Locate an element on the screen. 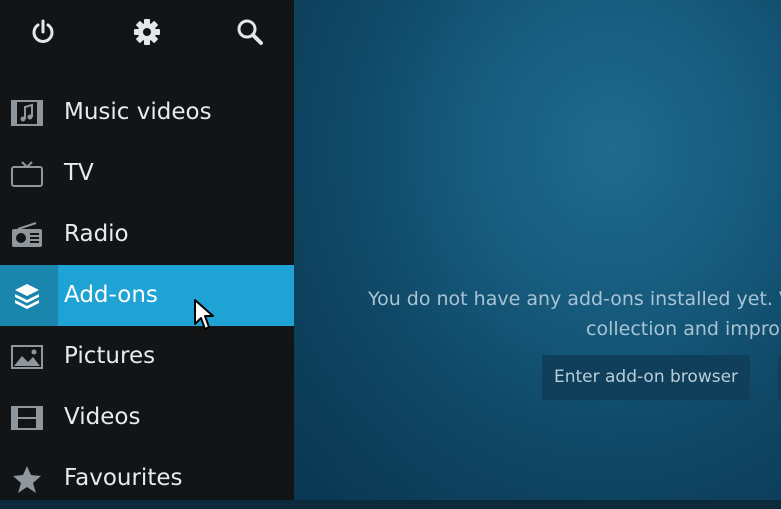 The image size is (781, 509). menu-item-pictures: Pictures is located at coordinates (147, 356).